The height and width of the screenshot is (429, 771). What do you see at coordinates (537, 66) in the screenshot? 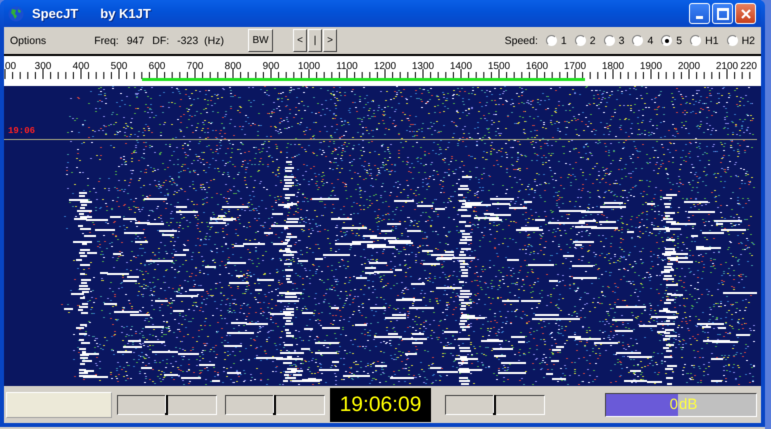
I see `frequency-label: 1600` at bounding box center [537, 66].